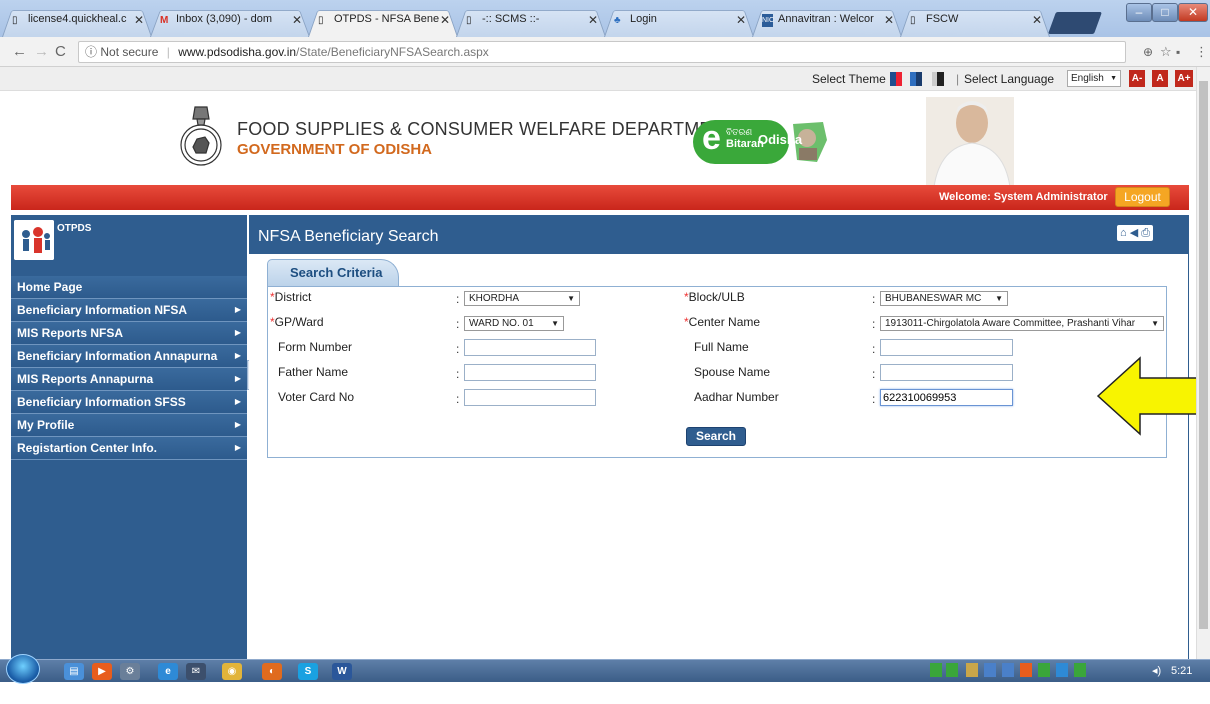  What do you see at coordinates (342, 671) in the screenshot?
I see `word-icon: W` at bounding box center [342, 671].